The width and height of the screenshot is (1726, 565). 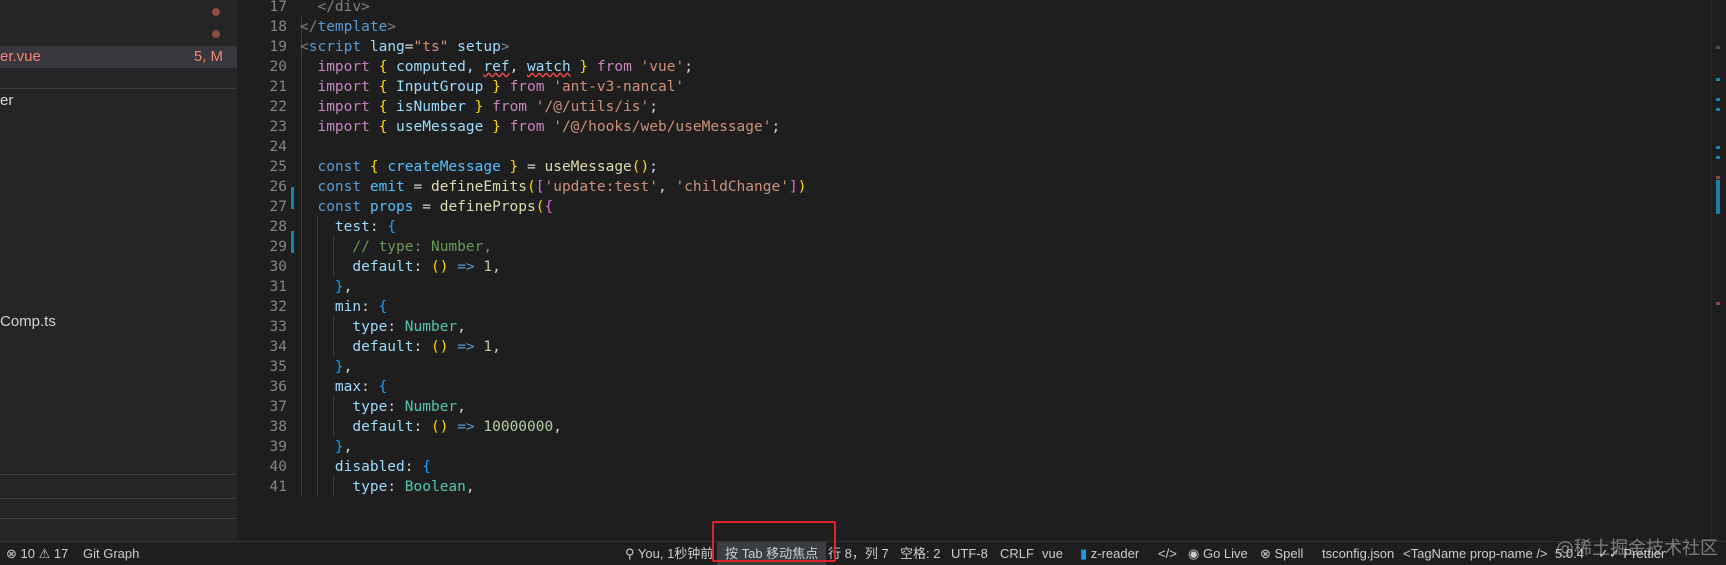 I want to click on code-token: Number, so click(x=431, y=327).